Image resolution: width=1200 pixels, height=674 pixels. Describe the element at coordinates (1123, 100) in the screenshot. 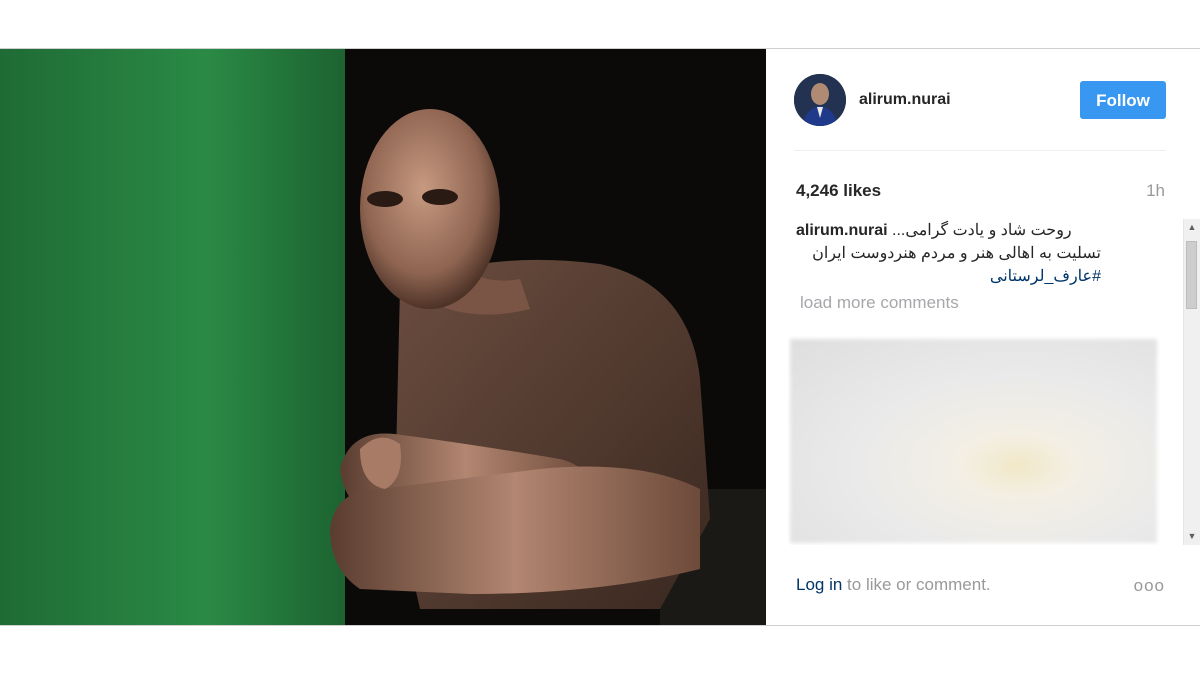

I see `follow-button: Follow` at that location.